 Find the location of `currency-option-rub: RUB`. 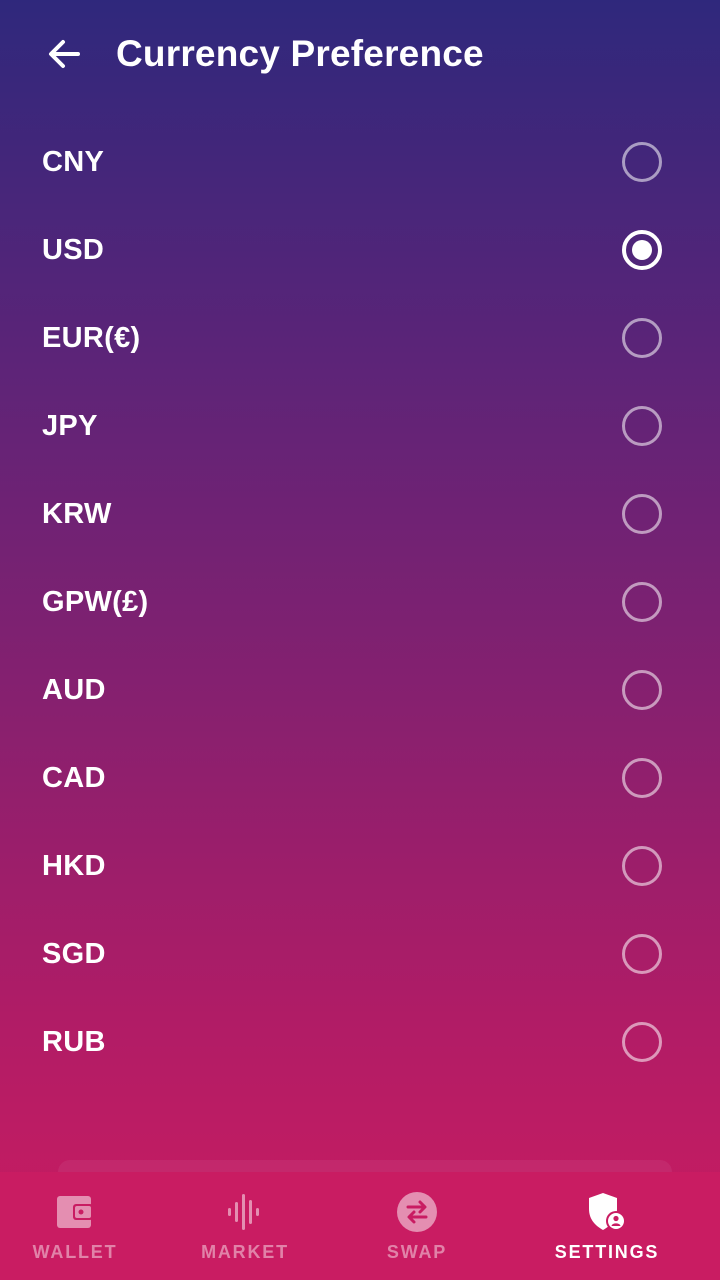

currency-option-rub: RUB is located at coordinates (360, 1042).